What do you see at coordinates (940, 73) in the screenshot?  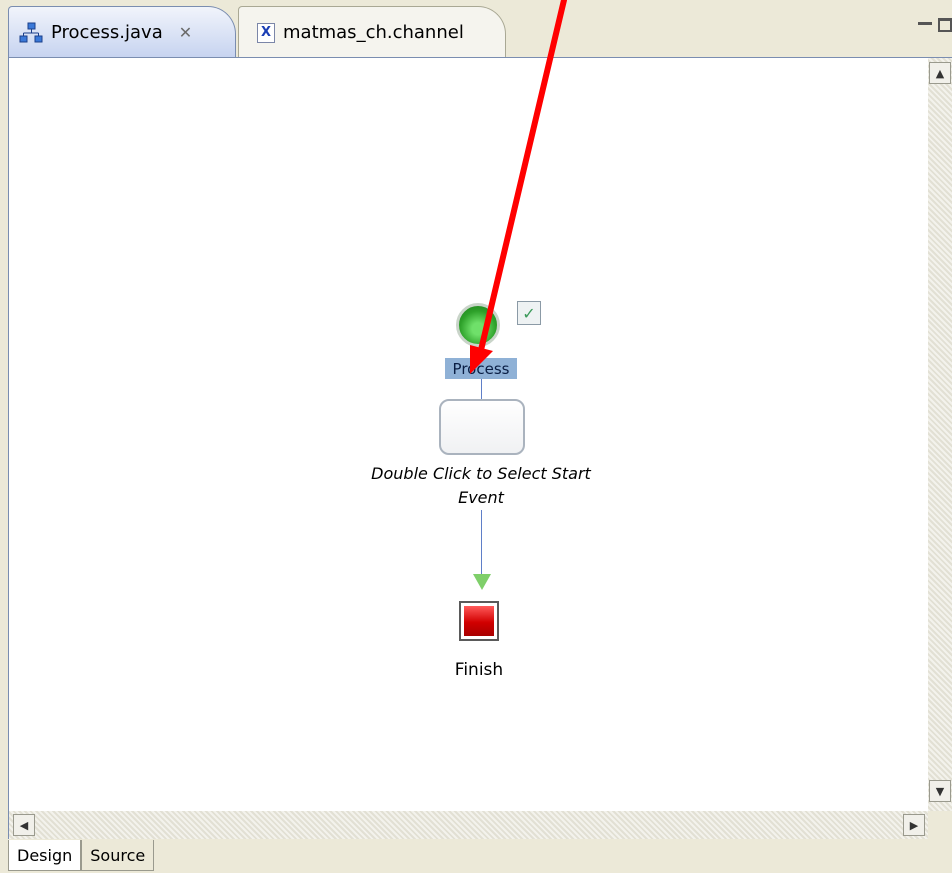 I see `scroll-up-icon: ▲` at bounding box center [940, 73].